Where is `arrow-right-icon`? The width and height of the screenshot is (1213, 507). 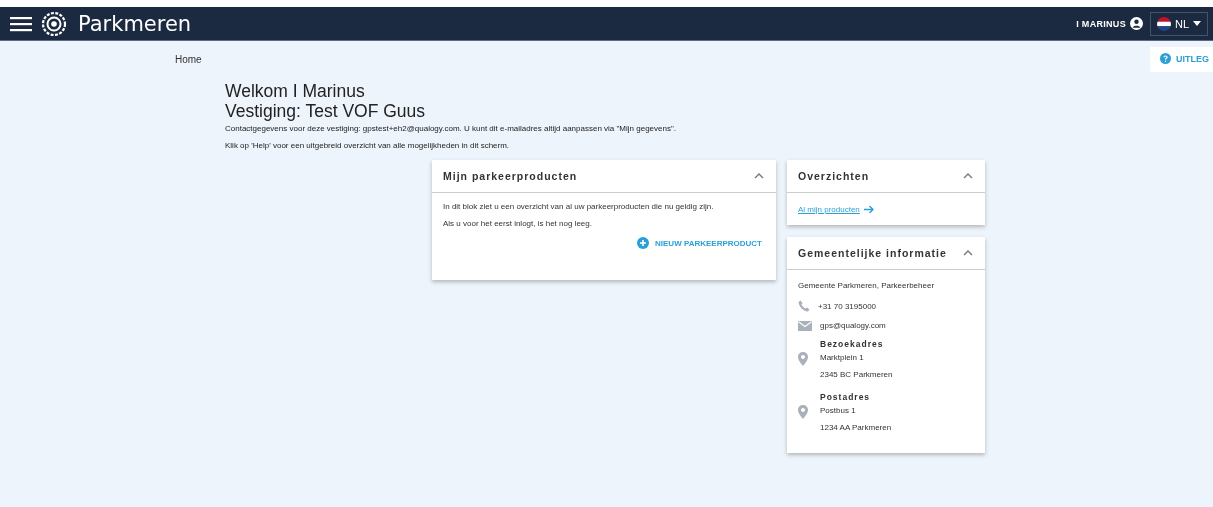 arrow-right-icon is located at coordinates (868, 209).